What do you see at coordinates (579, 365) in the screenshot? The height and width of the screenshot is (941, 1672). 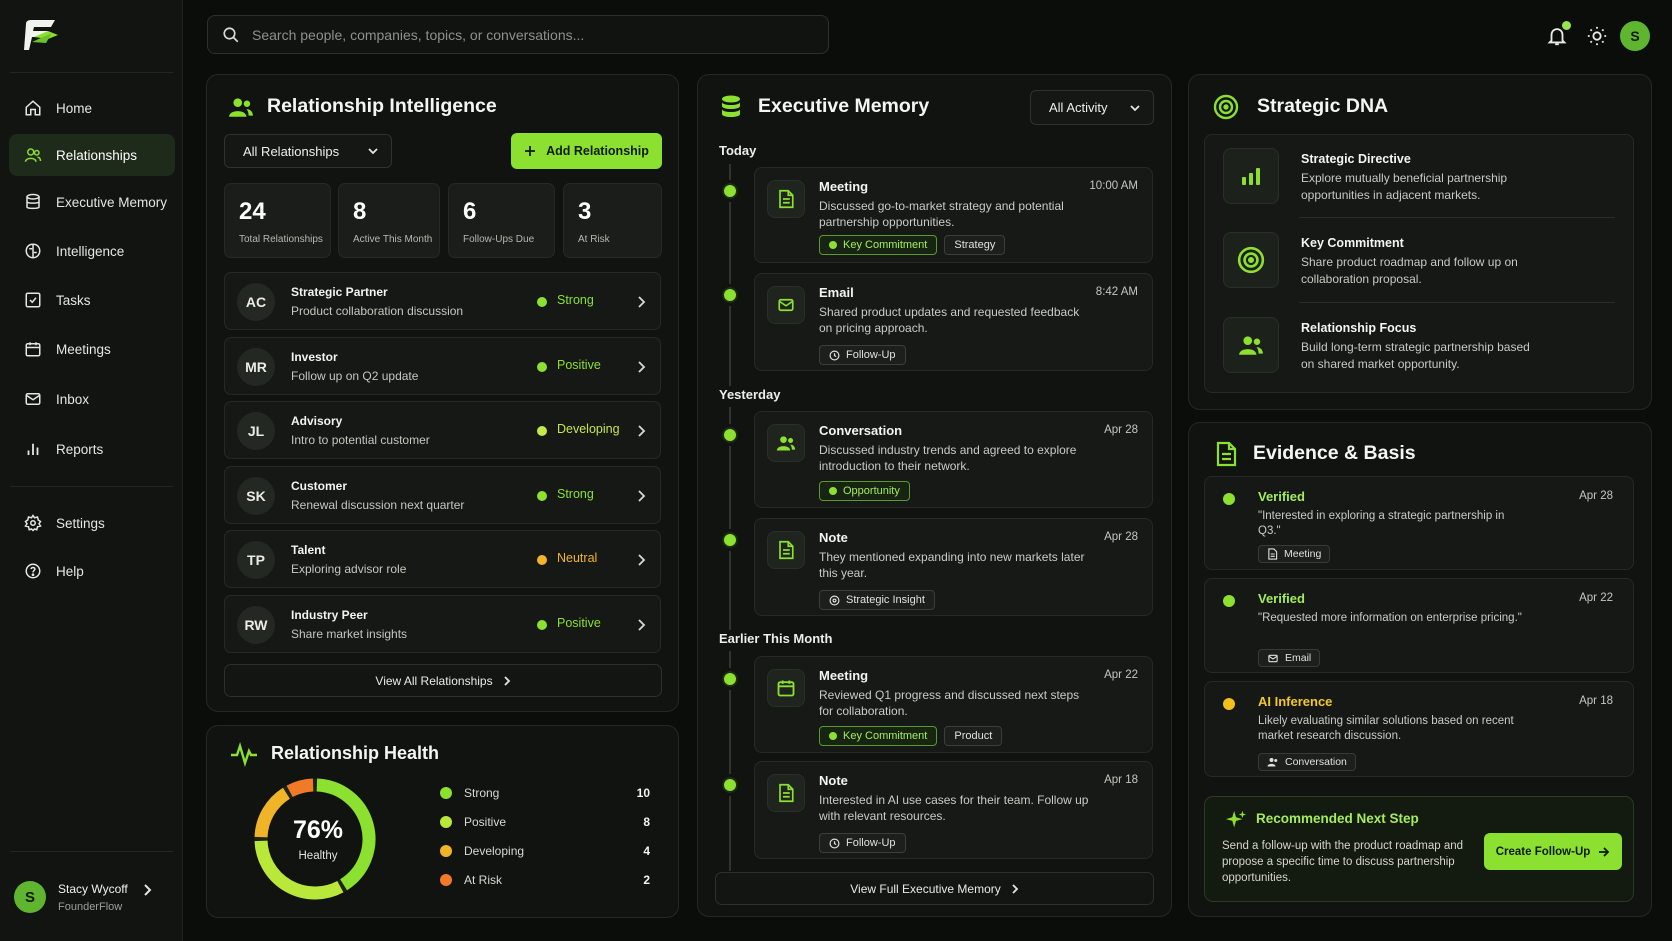 I see `status-badge: Positive` at bounding box center [579, 365].